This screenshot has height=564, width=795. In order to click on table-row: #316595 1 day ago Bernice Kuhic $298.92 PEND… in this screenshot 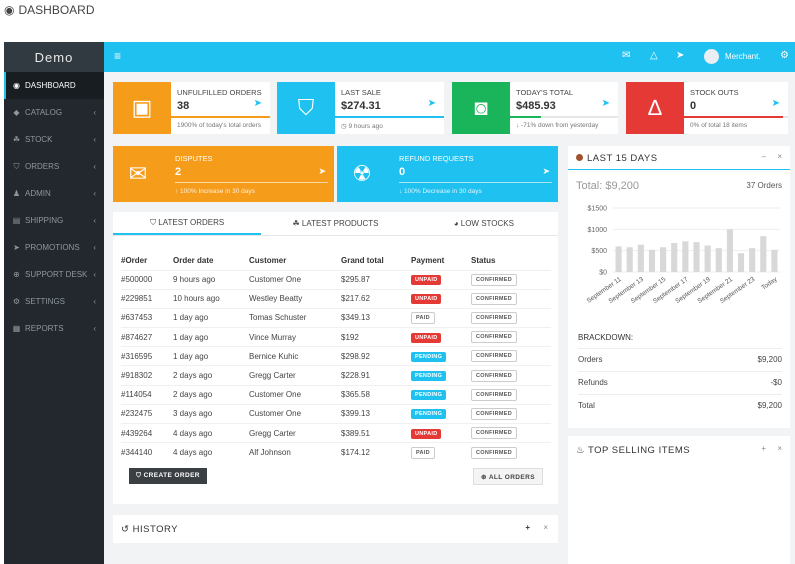, I will do `click(336, 356)`.